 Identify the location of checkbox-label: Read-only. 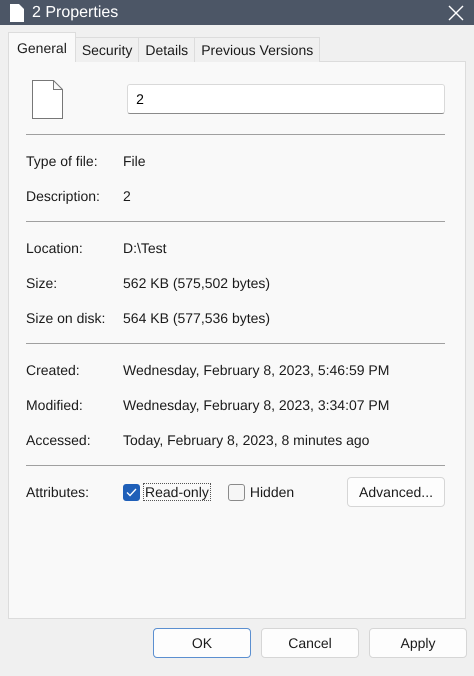
(177, 492).